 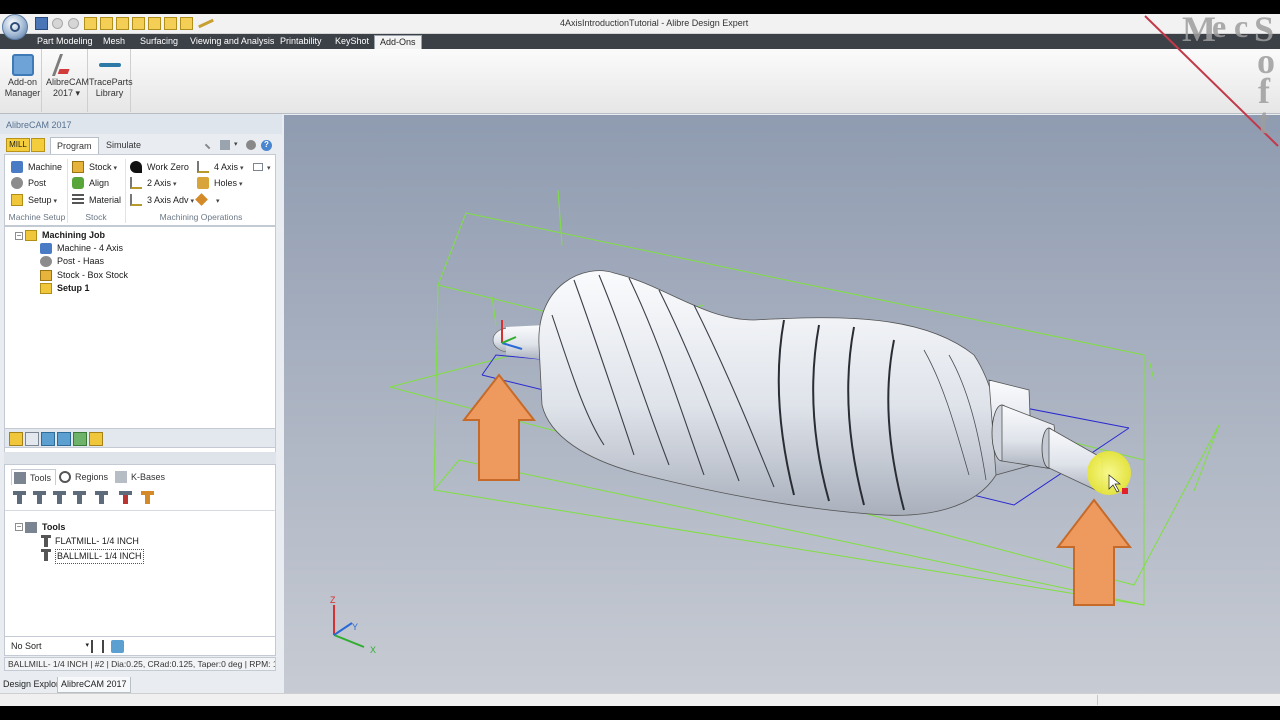 What do you see at coordinates (54, 527) in the screenshot?
I see `tree-node-label: Tools` at bounding box center [54, 527].